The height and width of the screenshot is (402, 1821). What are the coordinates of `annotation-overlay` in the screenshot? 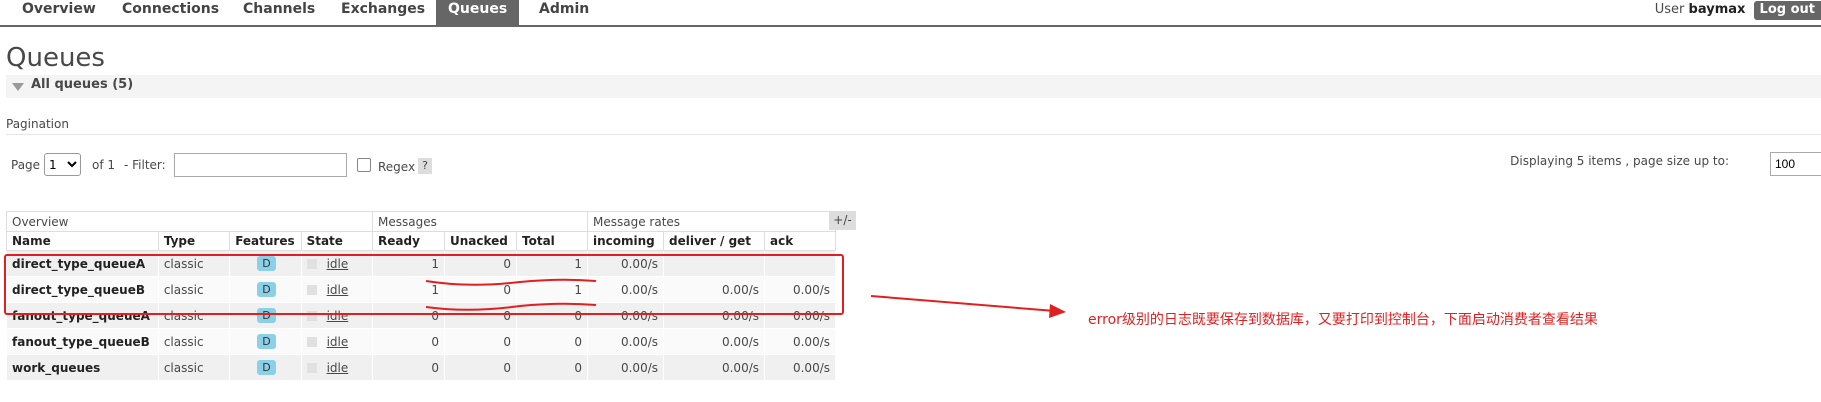 It's located at (745, 298).